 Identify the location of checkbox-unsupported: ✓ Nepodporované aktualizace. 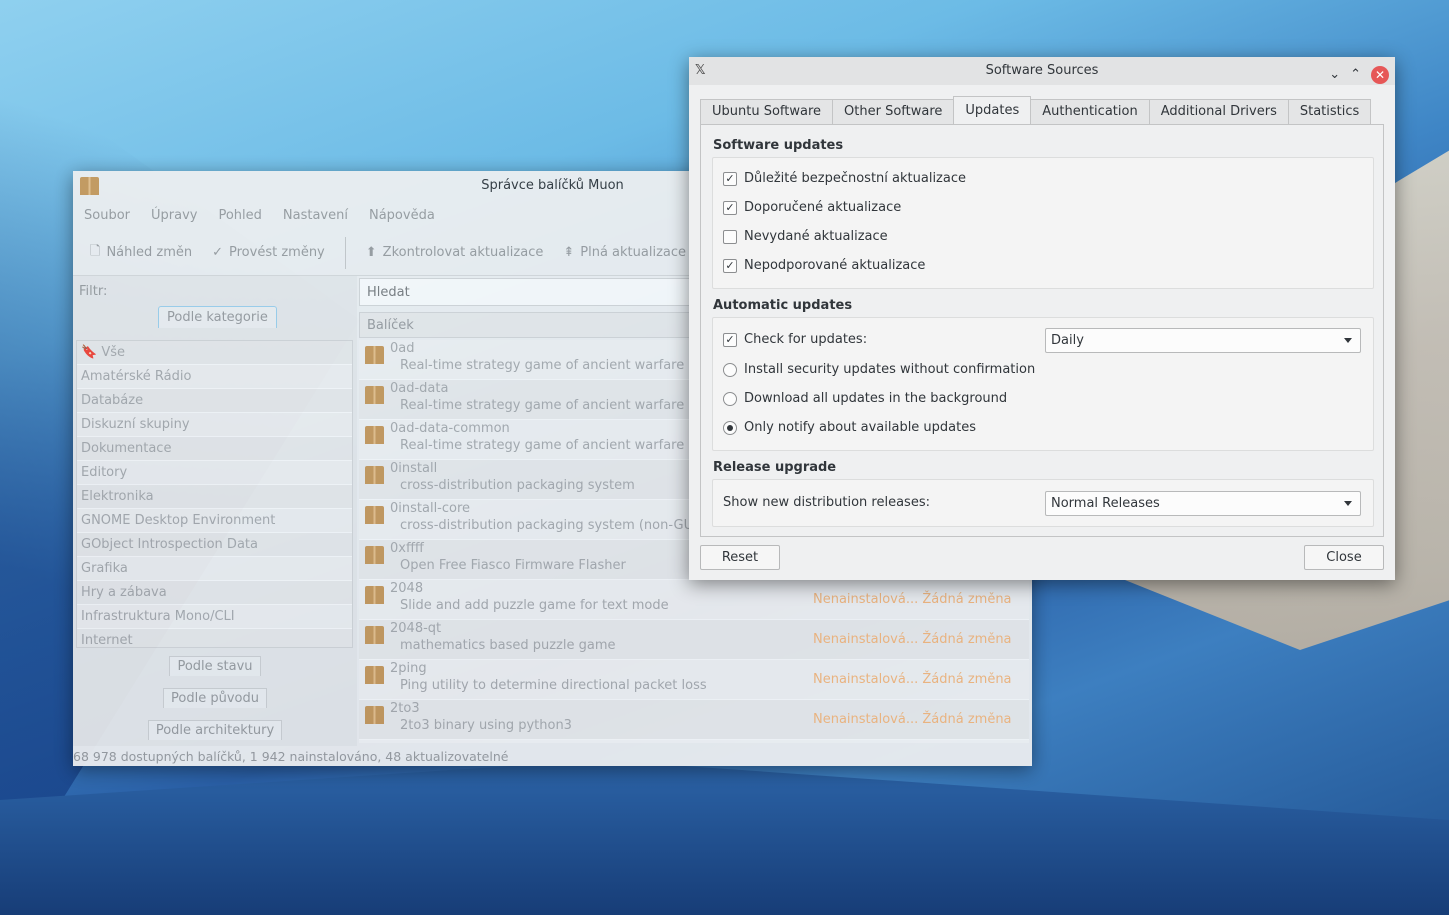
(824, 265).